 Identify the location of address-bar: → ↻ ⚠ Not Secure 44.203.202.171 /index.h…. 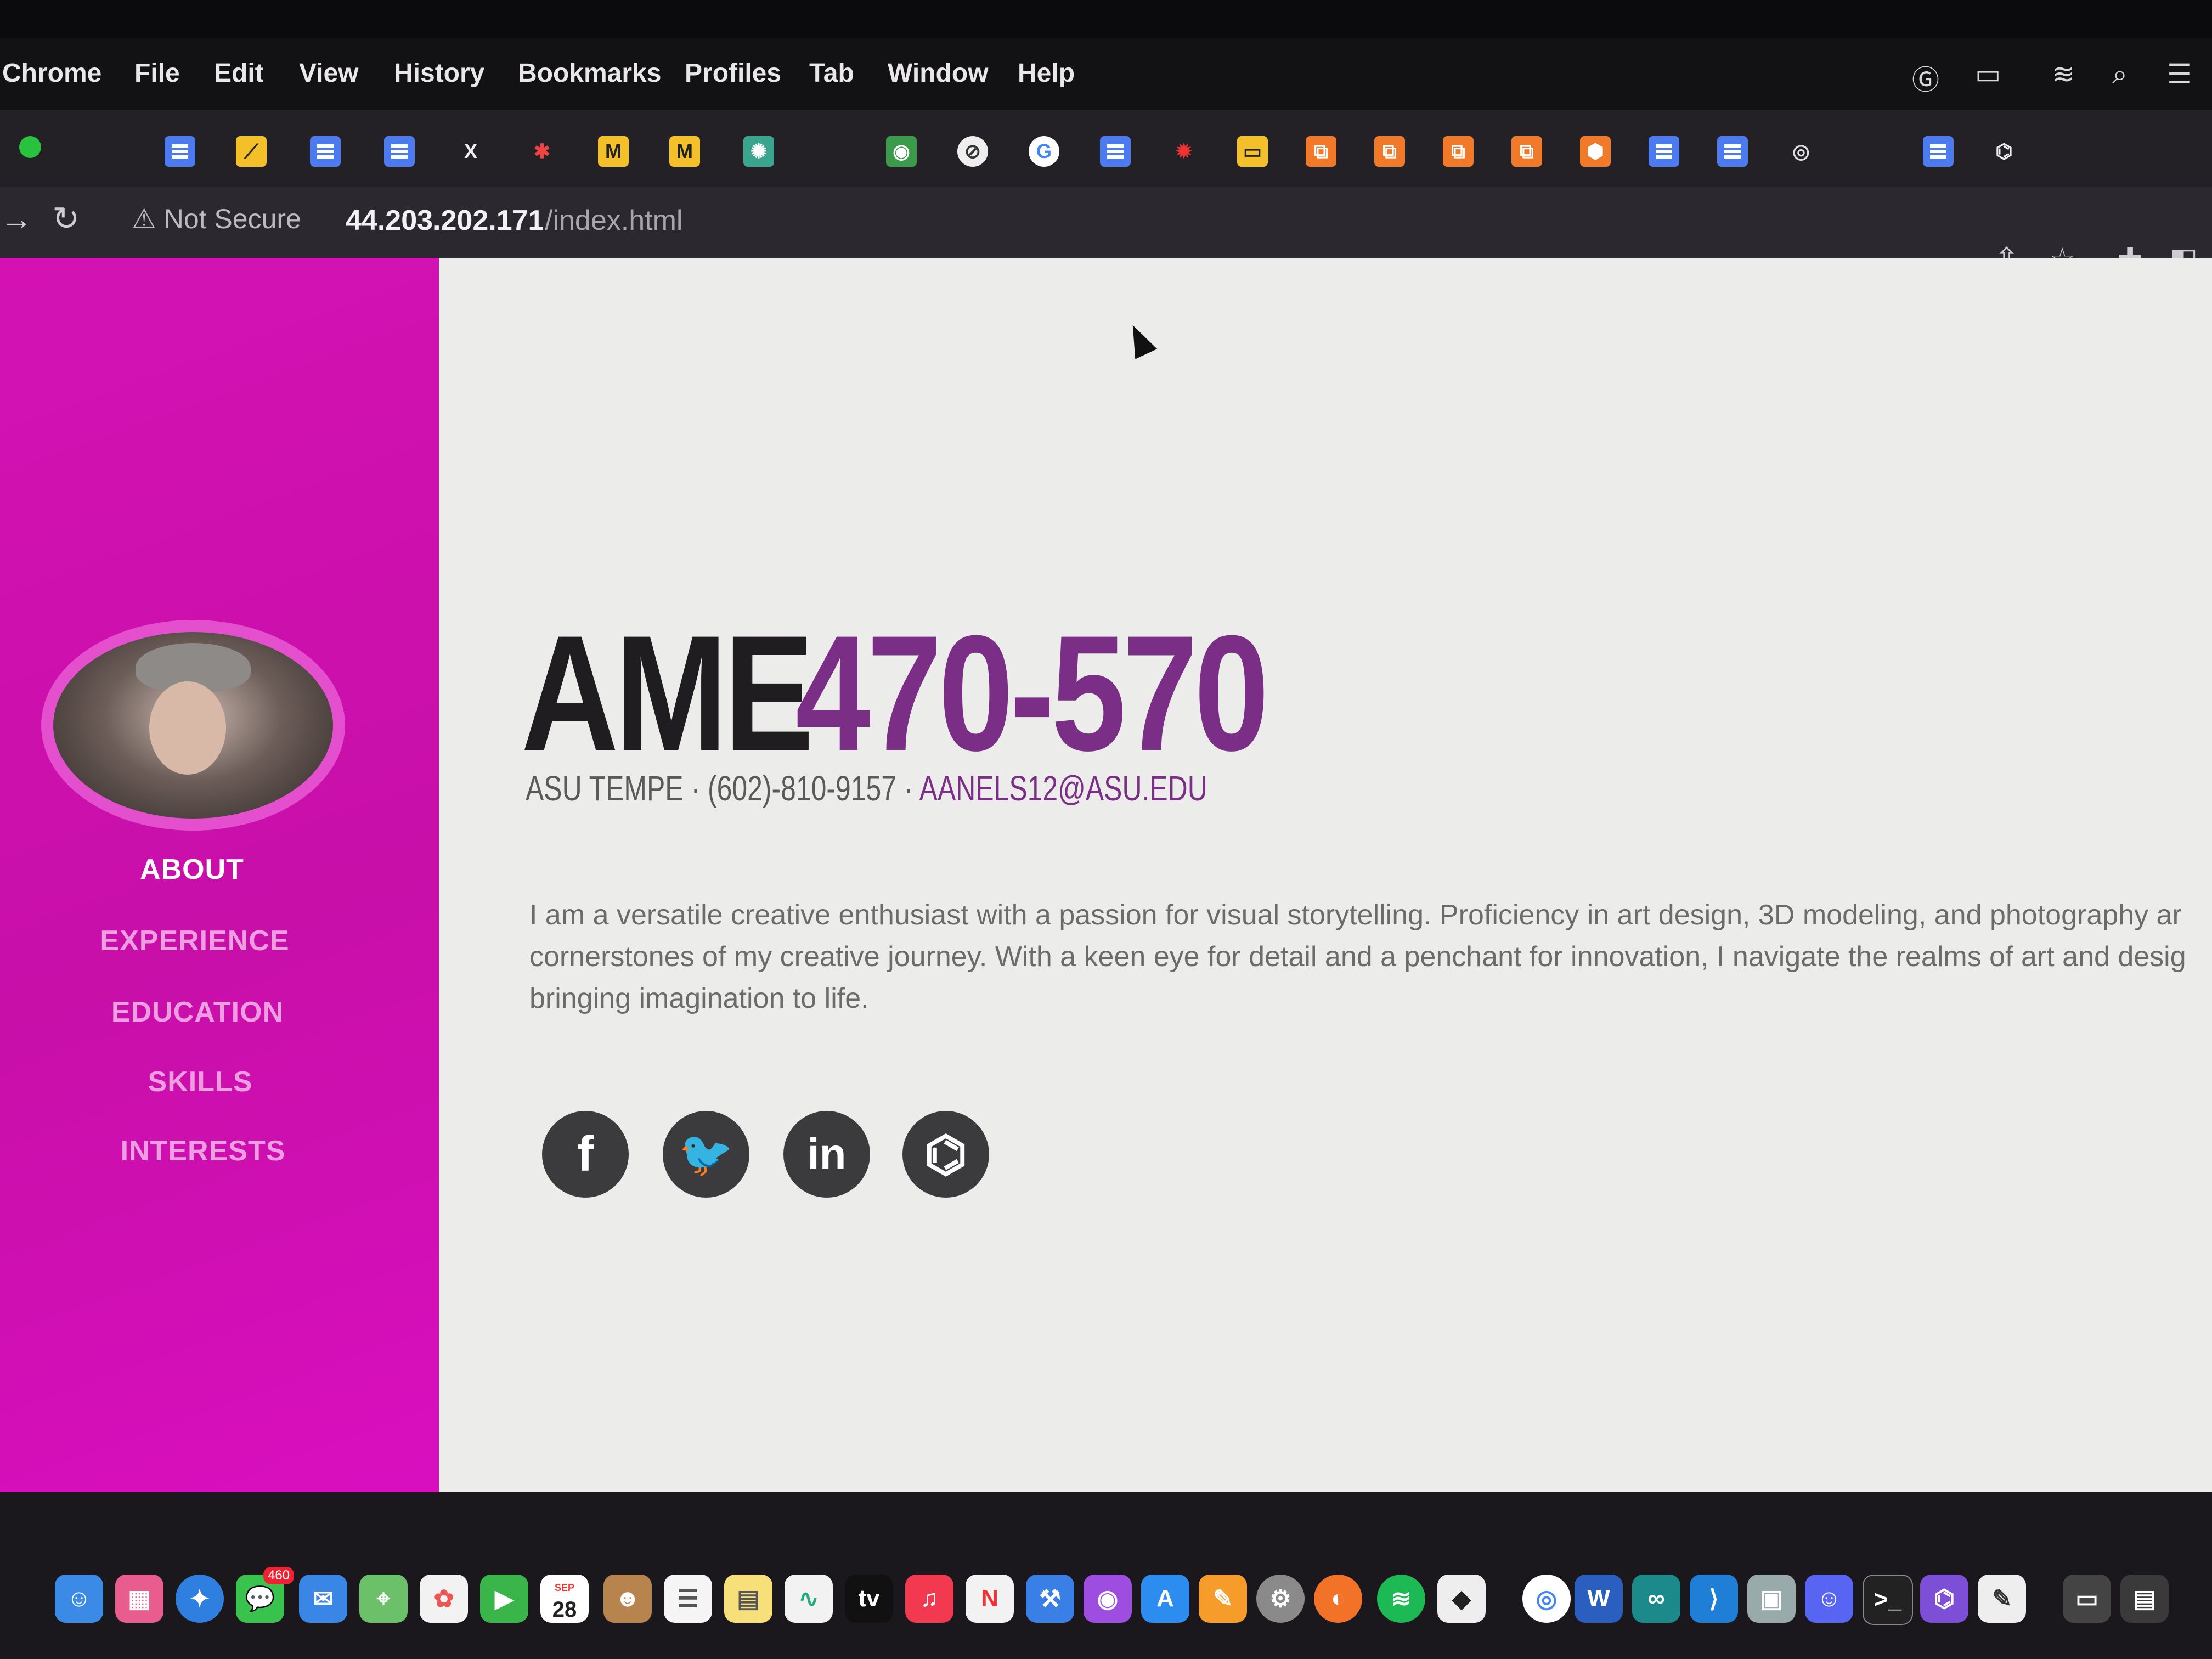
(1106, 231).